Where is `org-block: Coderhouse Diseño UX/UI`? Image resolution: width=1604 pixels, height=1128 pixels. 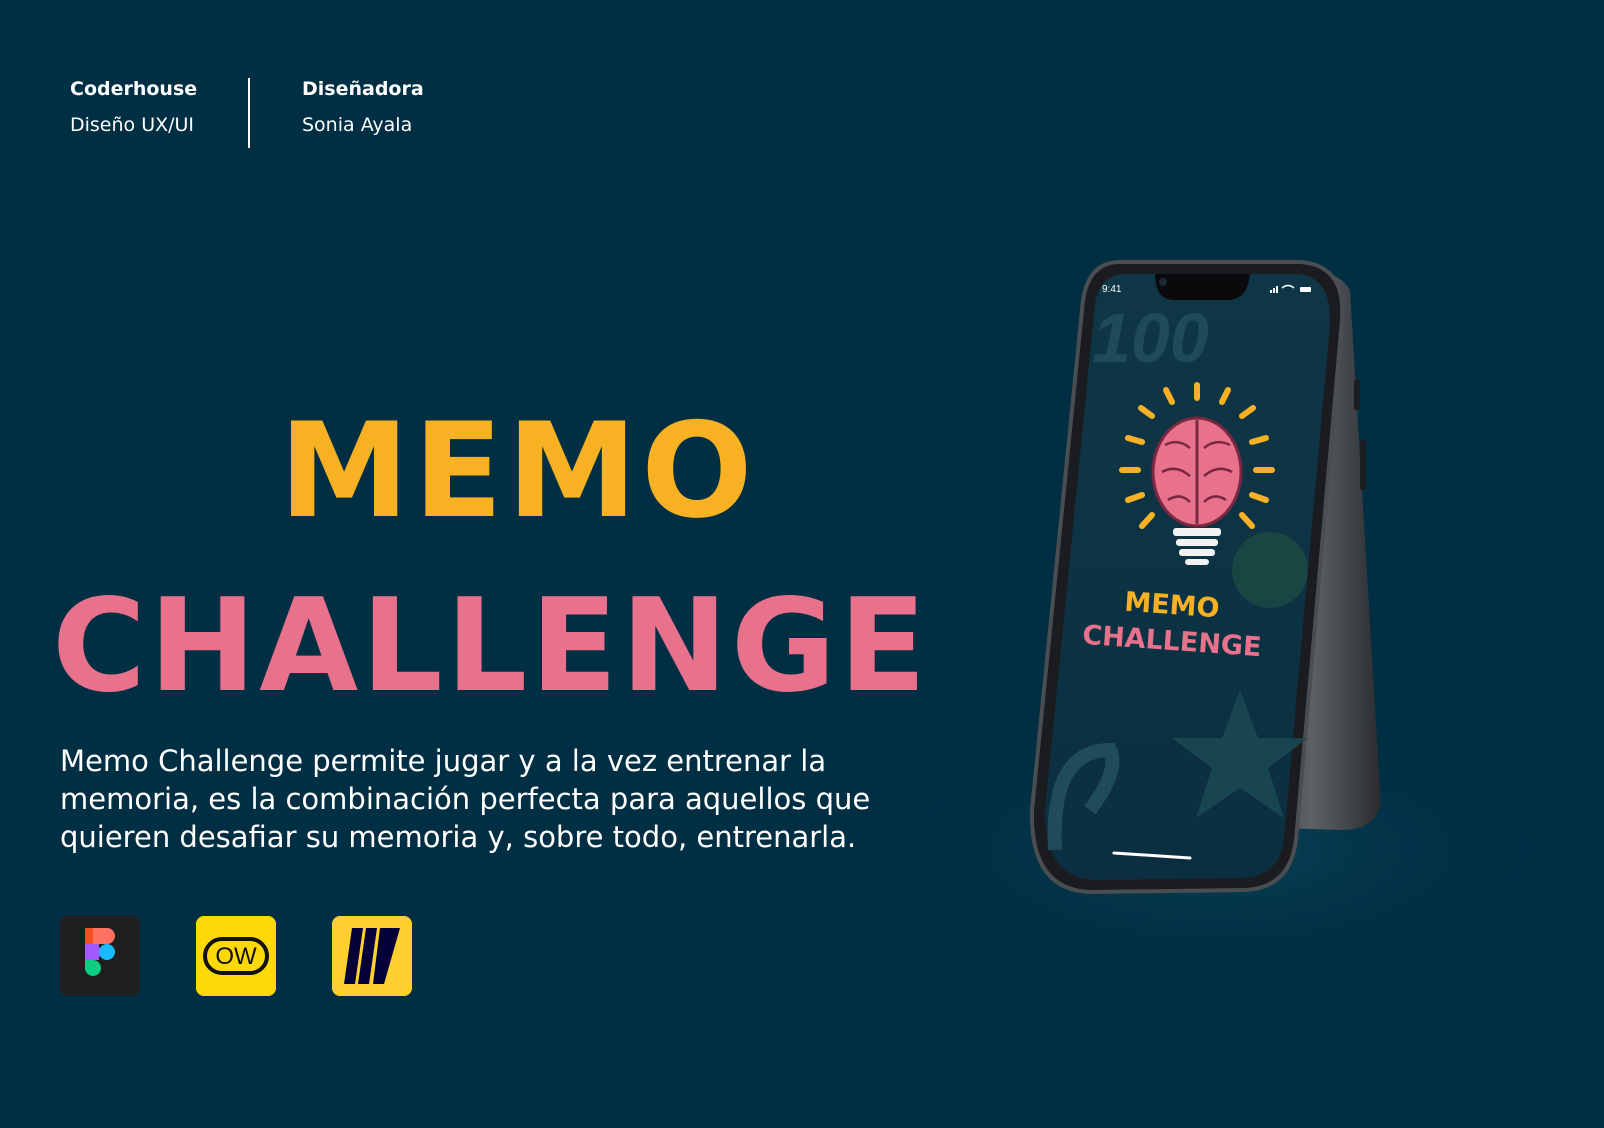
org-block: Coderhouse Diseño UX/UI is located at coordinates (133, 107).